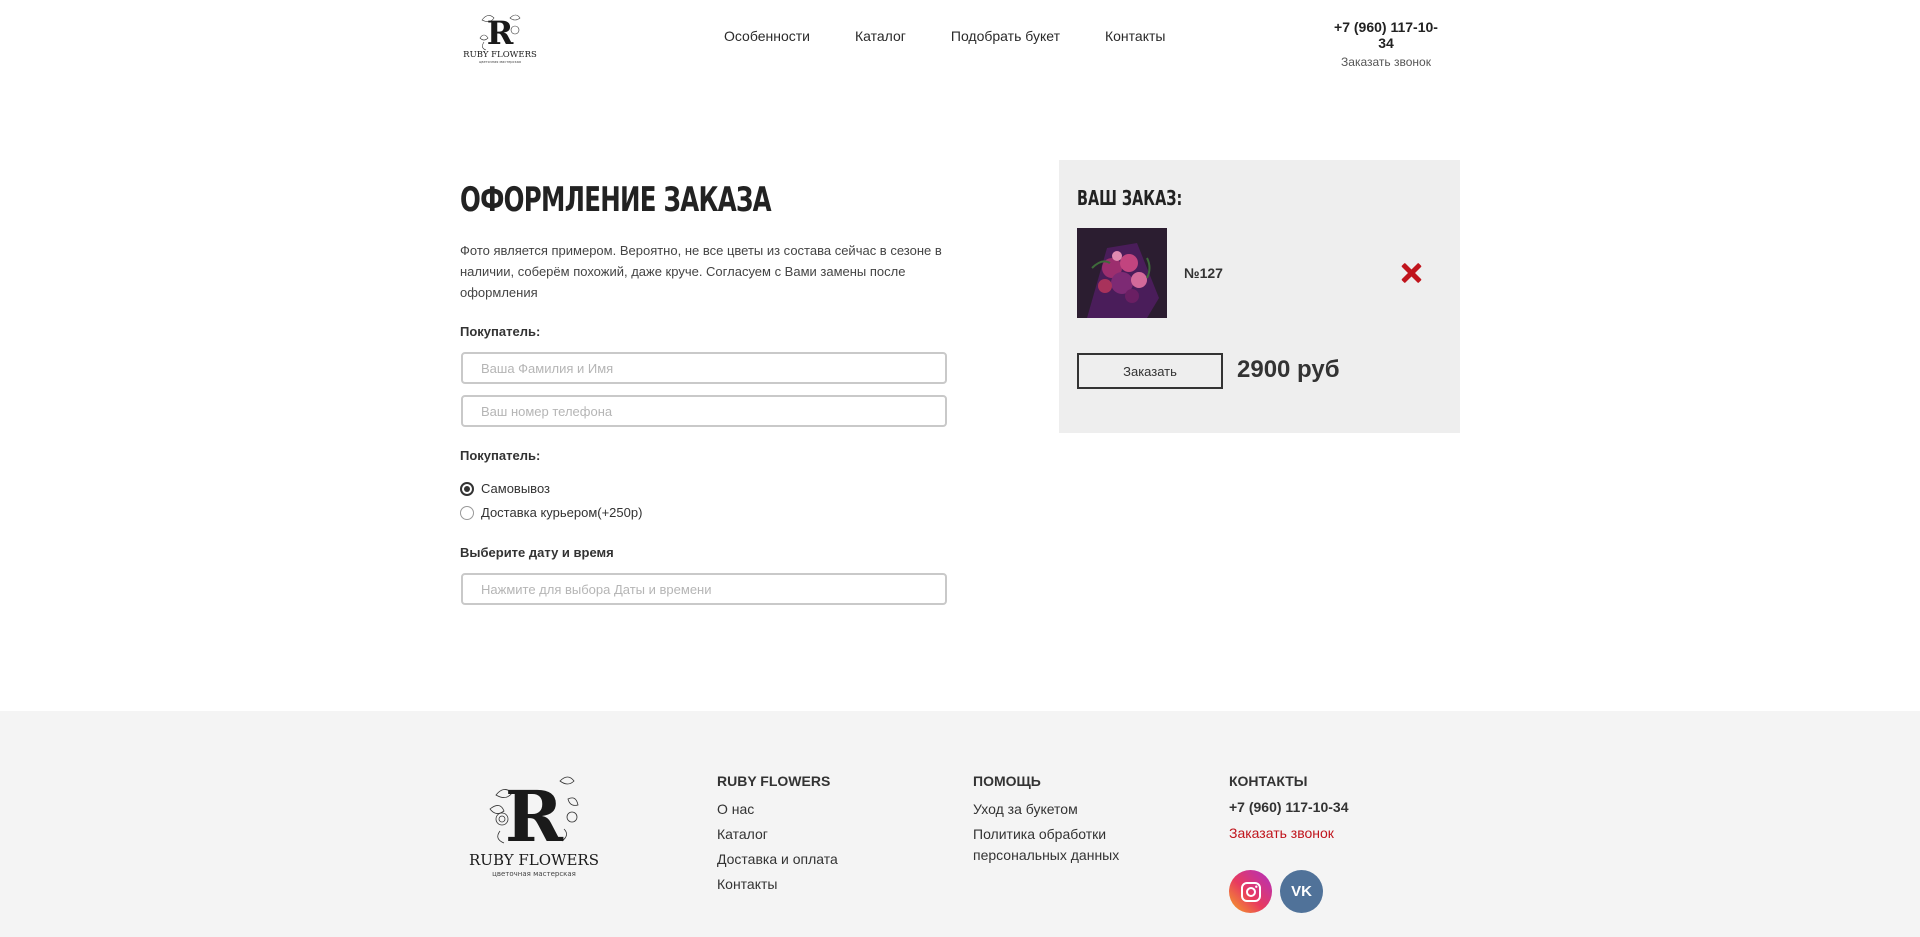 The height and width of the screenshot is (937, 1920). What do you see at coordinates (767, 36) in the screenshot?
I see `nav-features: Особенности` at bounding box center [767, 36].